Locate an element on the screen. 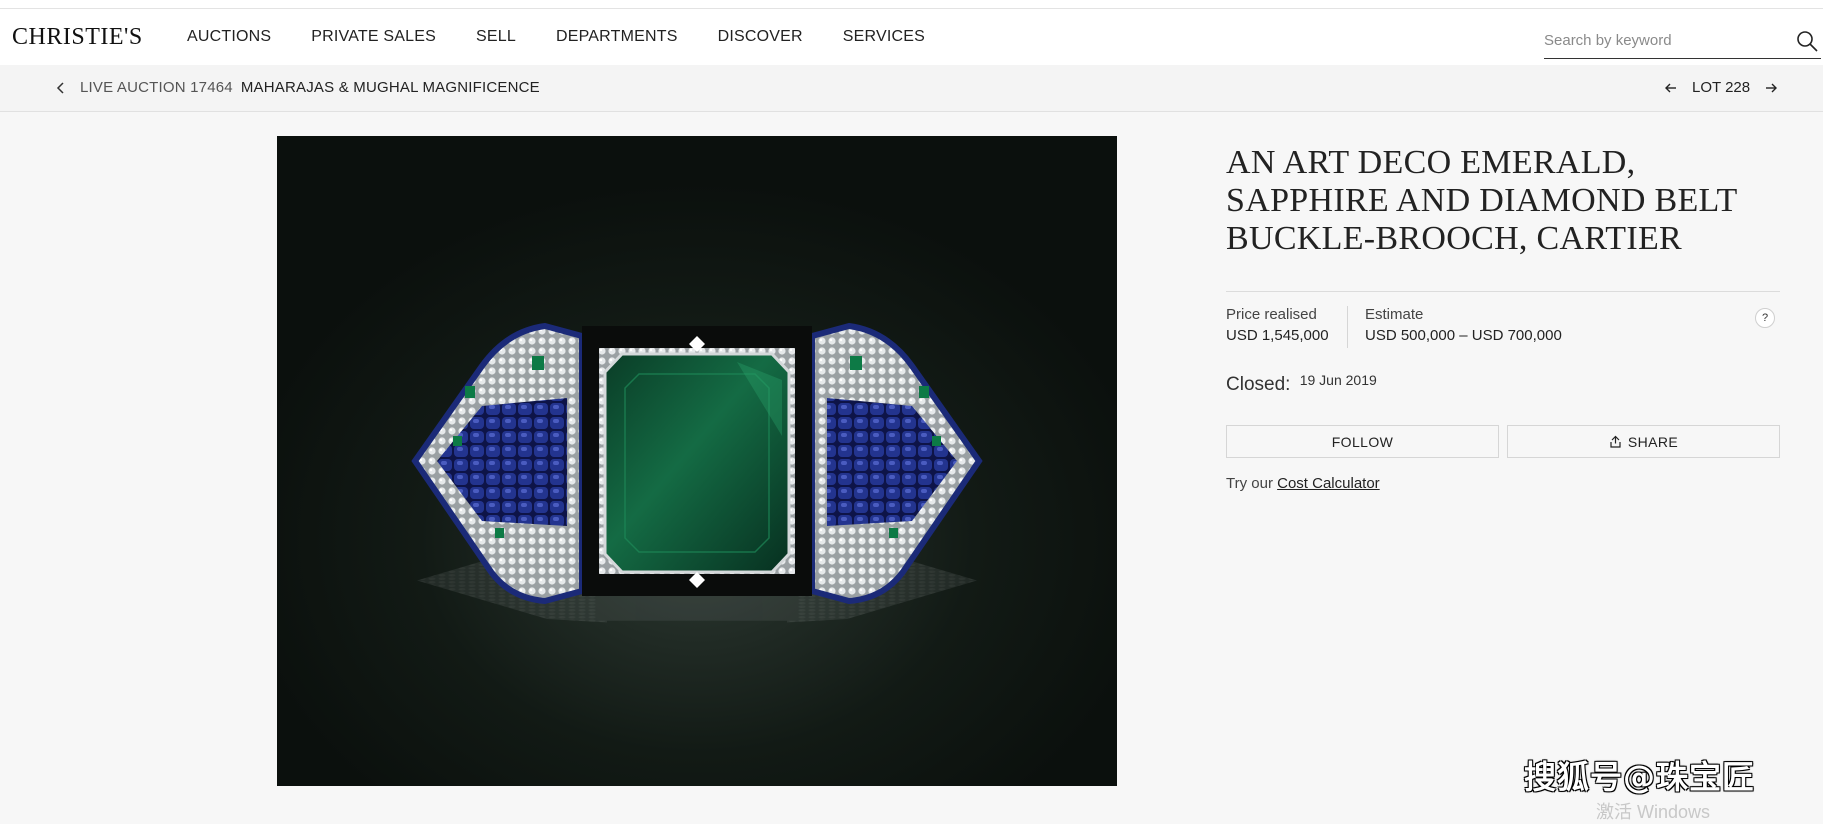 The image size is (1823, 824). search-input is located at coordinates (1664, 40).